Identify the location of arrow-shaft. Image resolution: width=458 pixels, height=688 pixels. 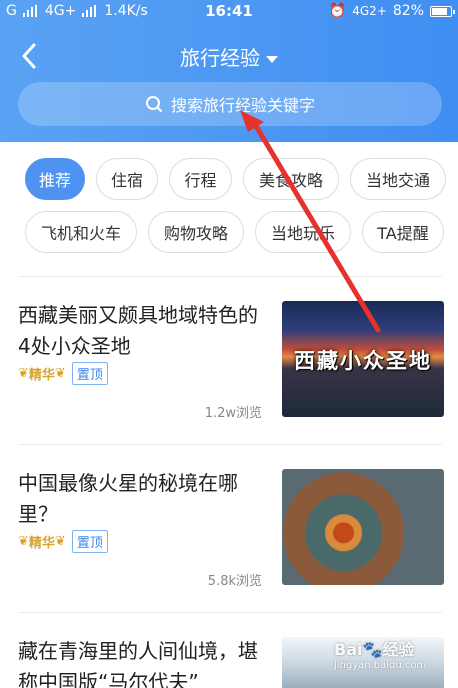
(317, 228).